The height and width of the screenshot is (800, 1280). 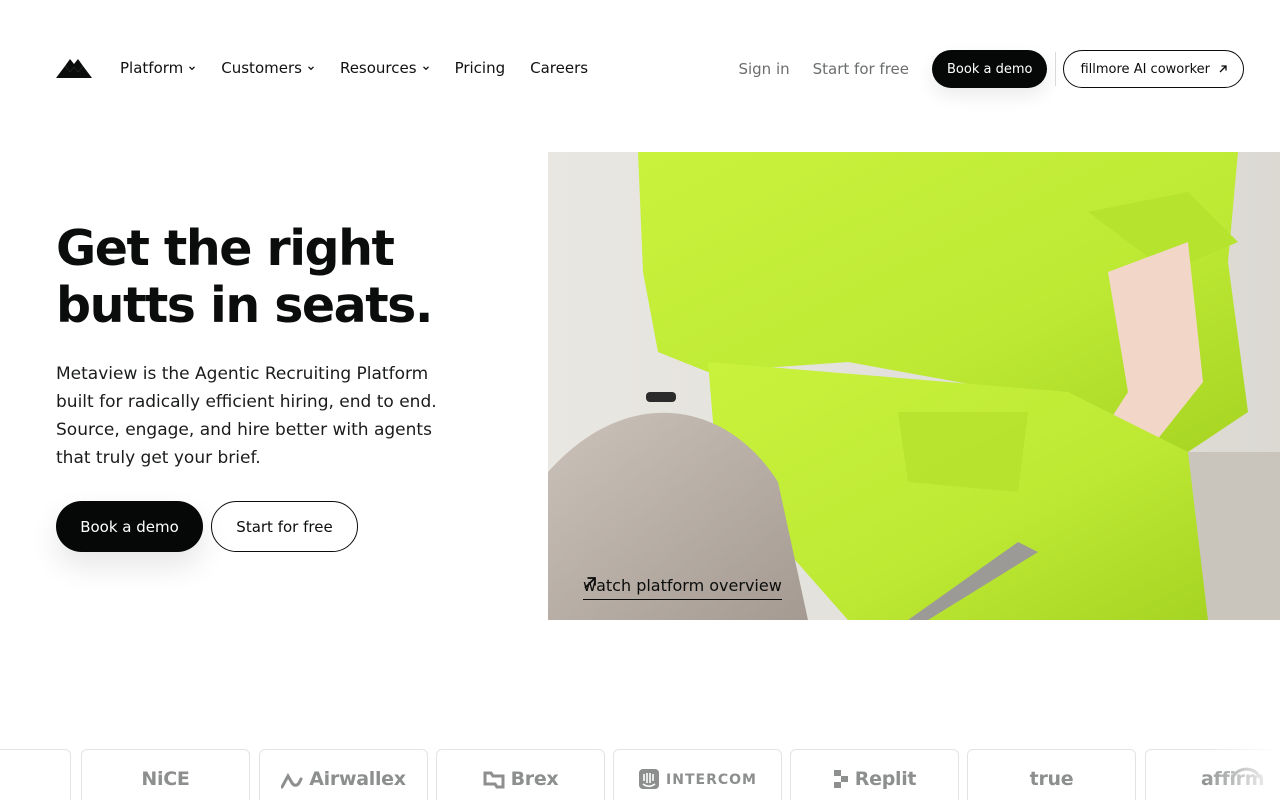 What do you see at coordinates (494, 780) in the screenshot?
I see `brex-icon` at bounding box center [494, 780].